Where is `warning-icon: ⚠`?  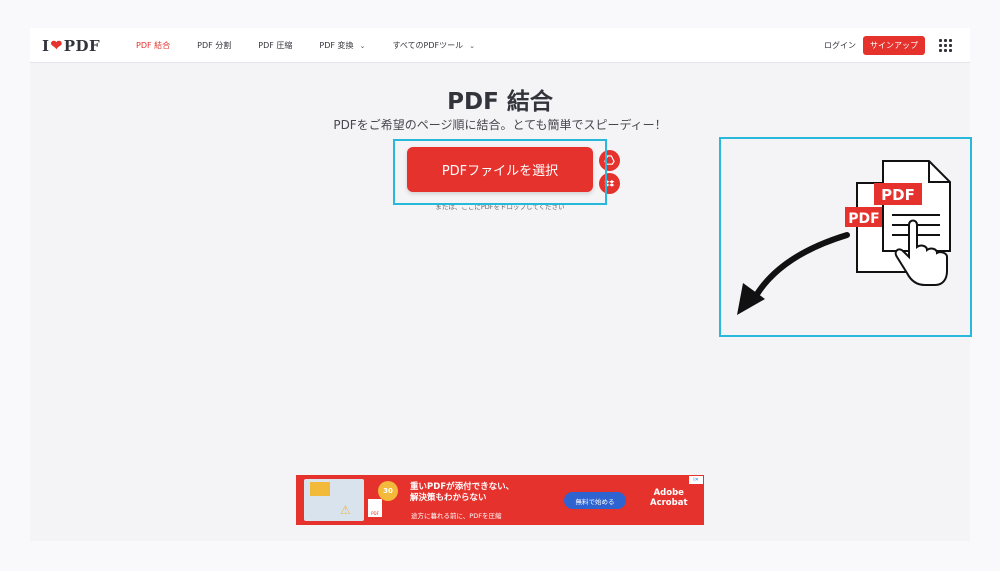
warning-icon: ⚠ is located at coordinates (345, 510).